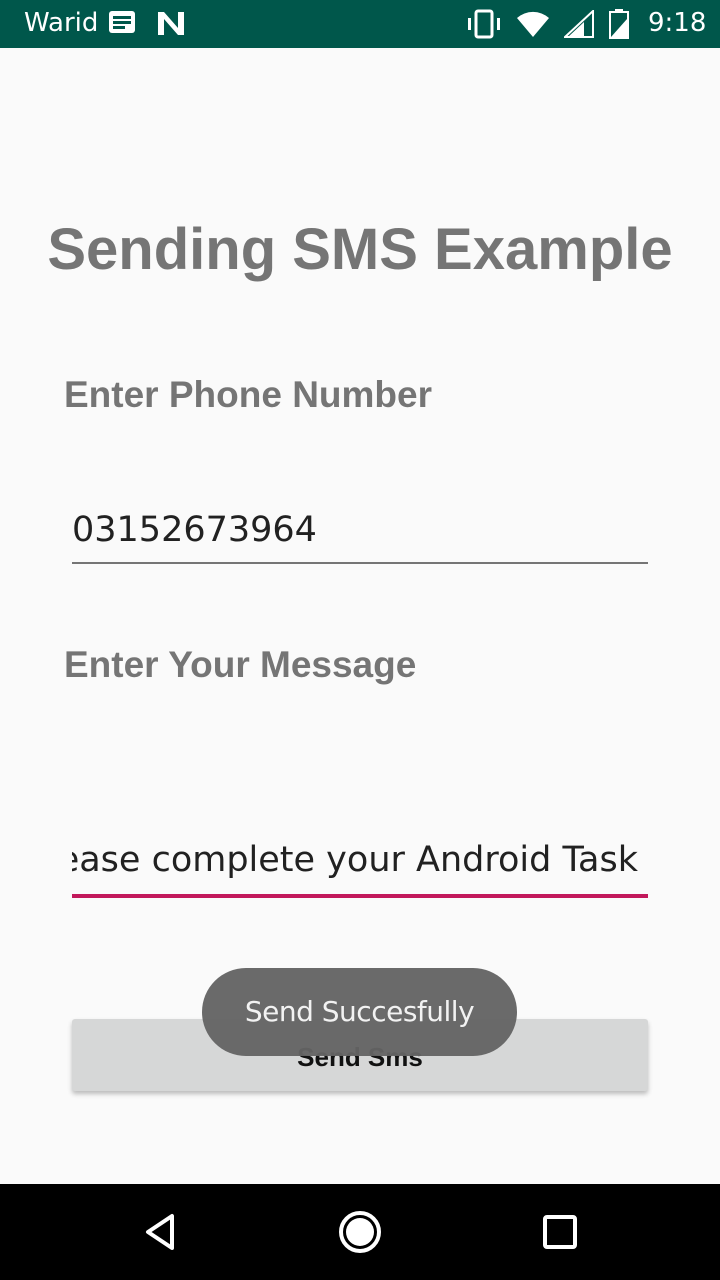  Describe the element at coordinates (194, 530) in the screenshot. I see `phone-number-value: 03152673964` at that location.